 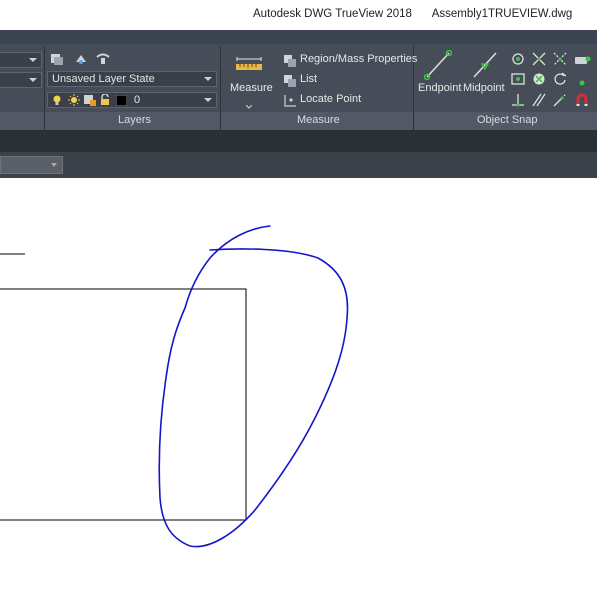 I want to click on nearest-snap-icon, so click(x=539, y=81).